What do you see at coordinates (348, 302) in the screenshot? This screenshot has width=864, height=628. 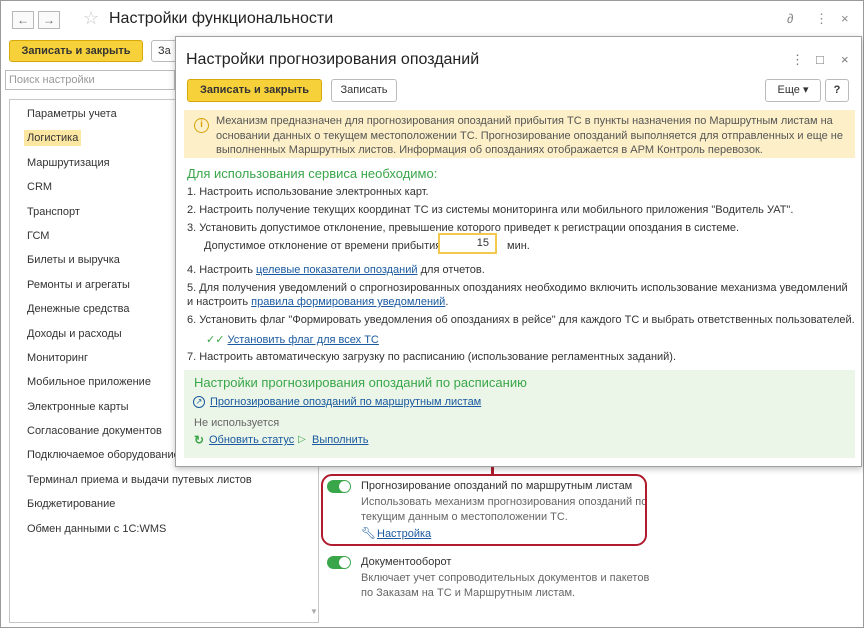 I see `notification-rules-link: правила формирования уведомлений` at bounding box center [348, 302].